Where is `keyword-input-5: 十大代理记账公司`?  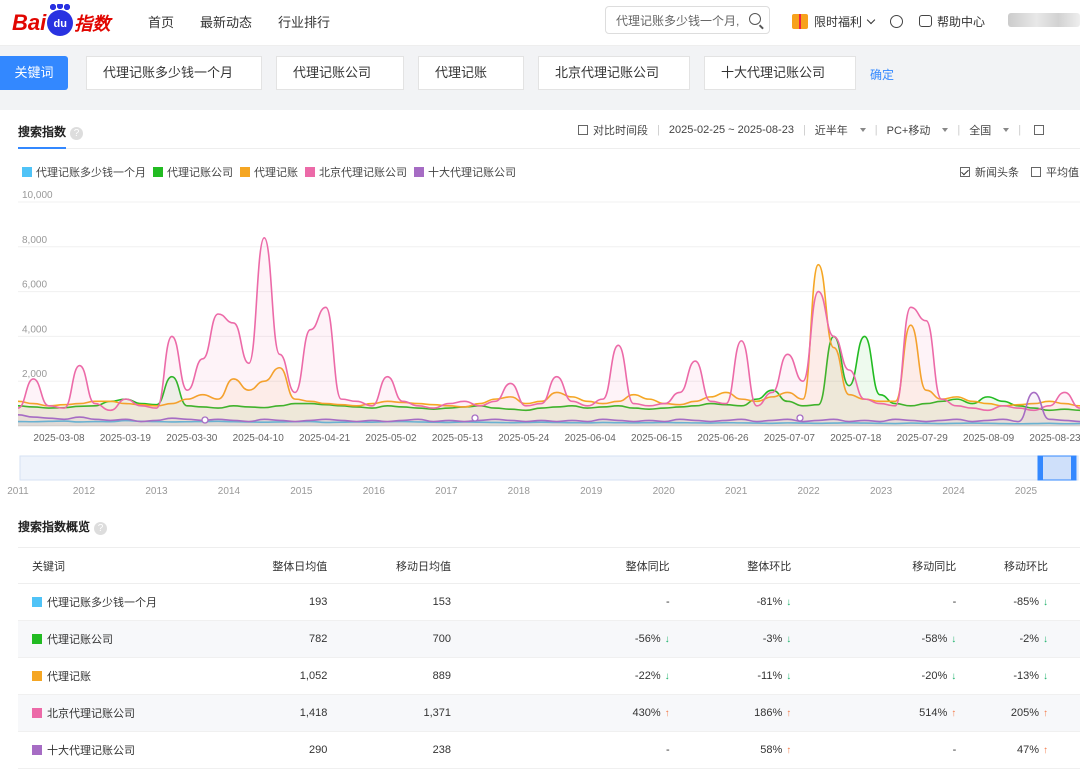
keyword-input-5: 十大代理记账公司 is located at coordinates (780, 73).